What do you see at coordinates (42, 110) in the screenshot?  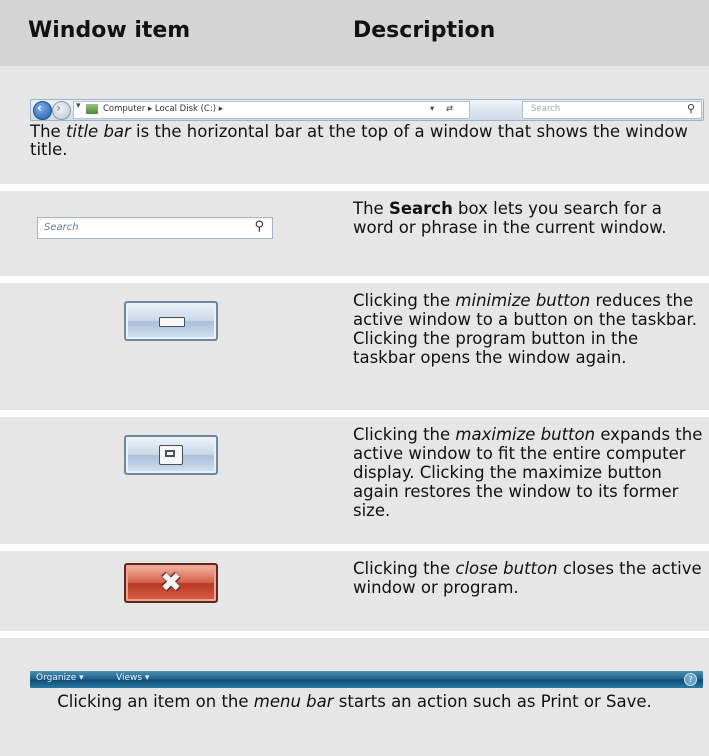 I see `back-arrow-icon: ‹` at bounding box center [42, 110].